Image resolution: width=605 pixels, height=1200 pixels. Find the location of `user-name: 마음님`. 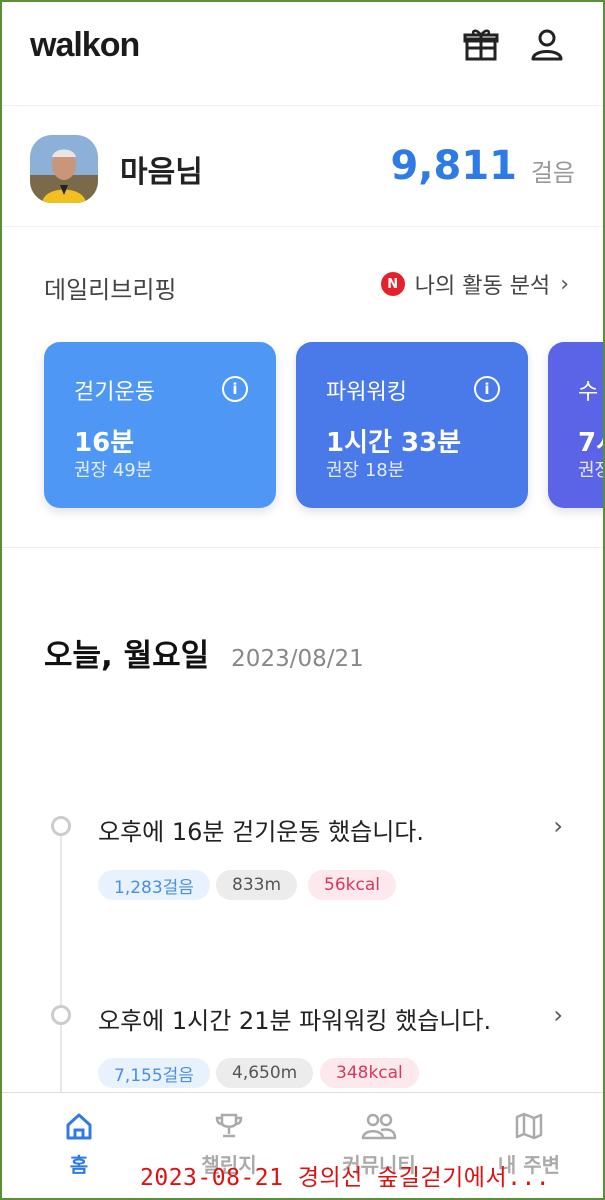

user-name: 마음님 is located at coordinates (161, 172).